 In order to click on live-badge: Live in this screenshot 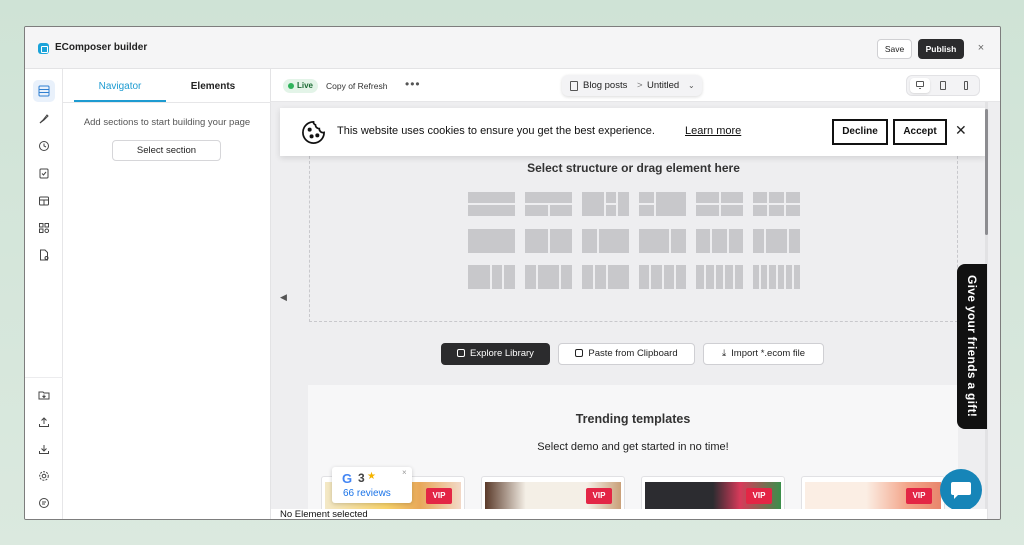, I will do `click(301, 86)`.